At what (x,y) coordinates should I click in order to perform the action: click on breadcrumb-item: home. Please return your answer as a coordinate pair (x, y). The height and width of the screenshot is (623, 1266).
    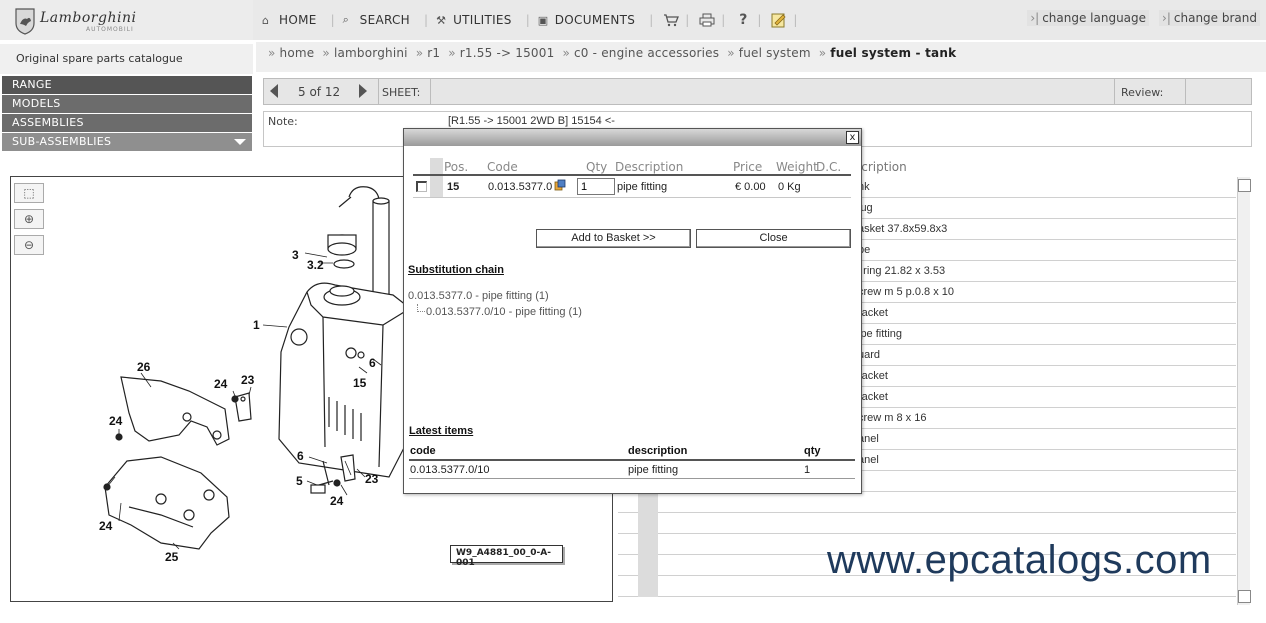
    Looking at the image, I should click on (297, 53).